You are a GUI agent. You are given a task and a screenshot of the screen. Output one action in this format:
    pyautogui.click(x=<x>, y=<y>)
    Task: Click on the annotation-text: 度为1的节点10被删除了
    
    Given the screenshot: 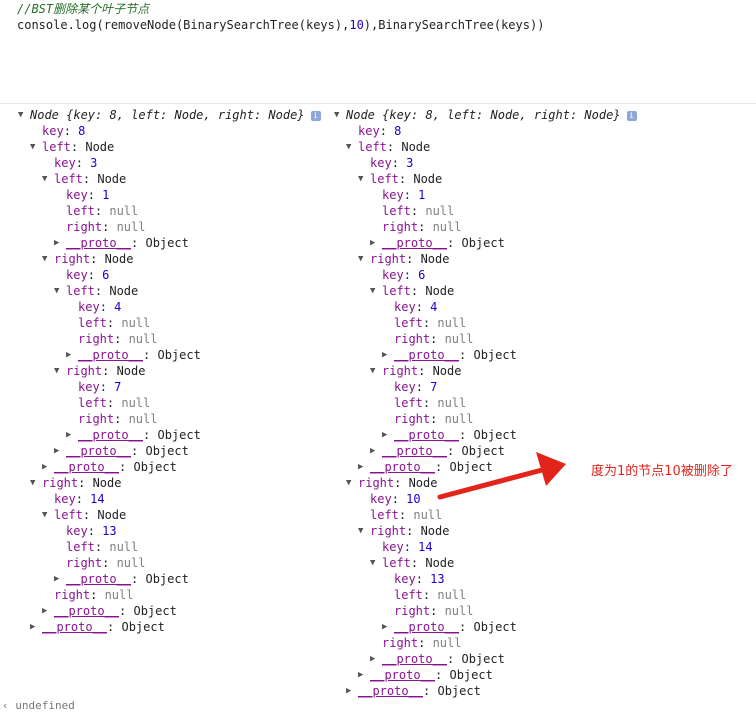 What is the action you would take?
    pyautogui.click(x=662, y=471)
    